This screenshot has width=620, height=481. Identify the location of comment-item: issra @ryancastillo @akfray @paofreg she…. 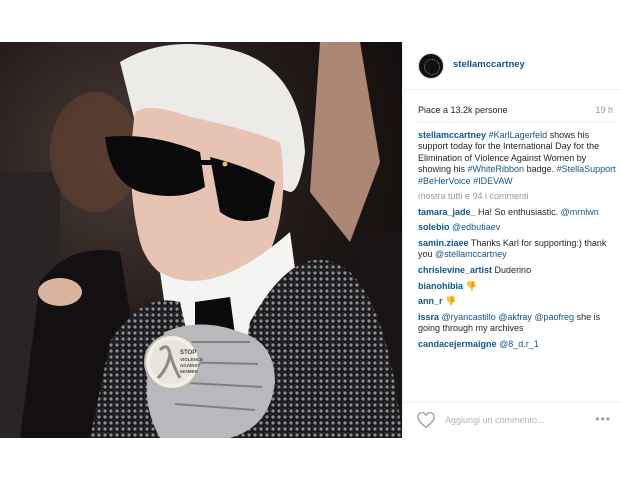
(517, 323).